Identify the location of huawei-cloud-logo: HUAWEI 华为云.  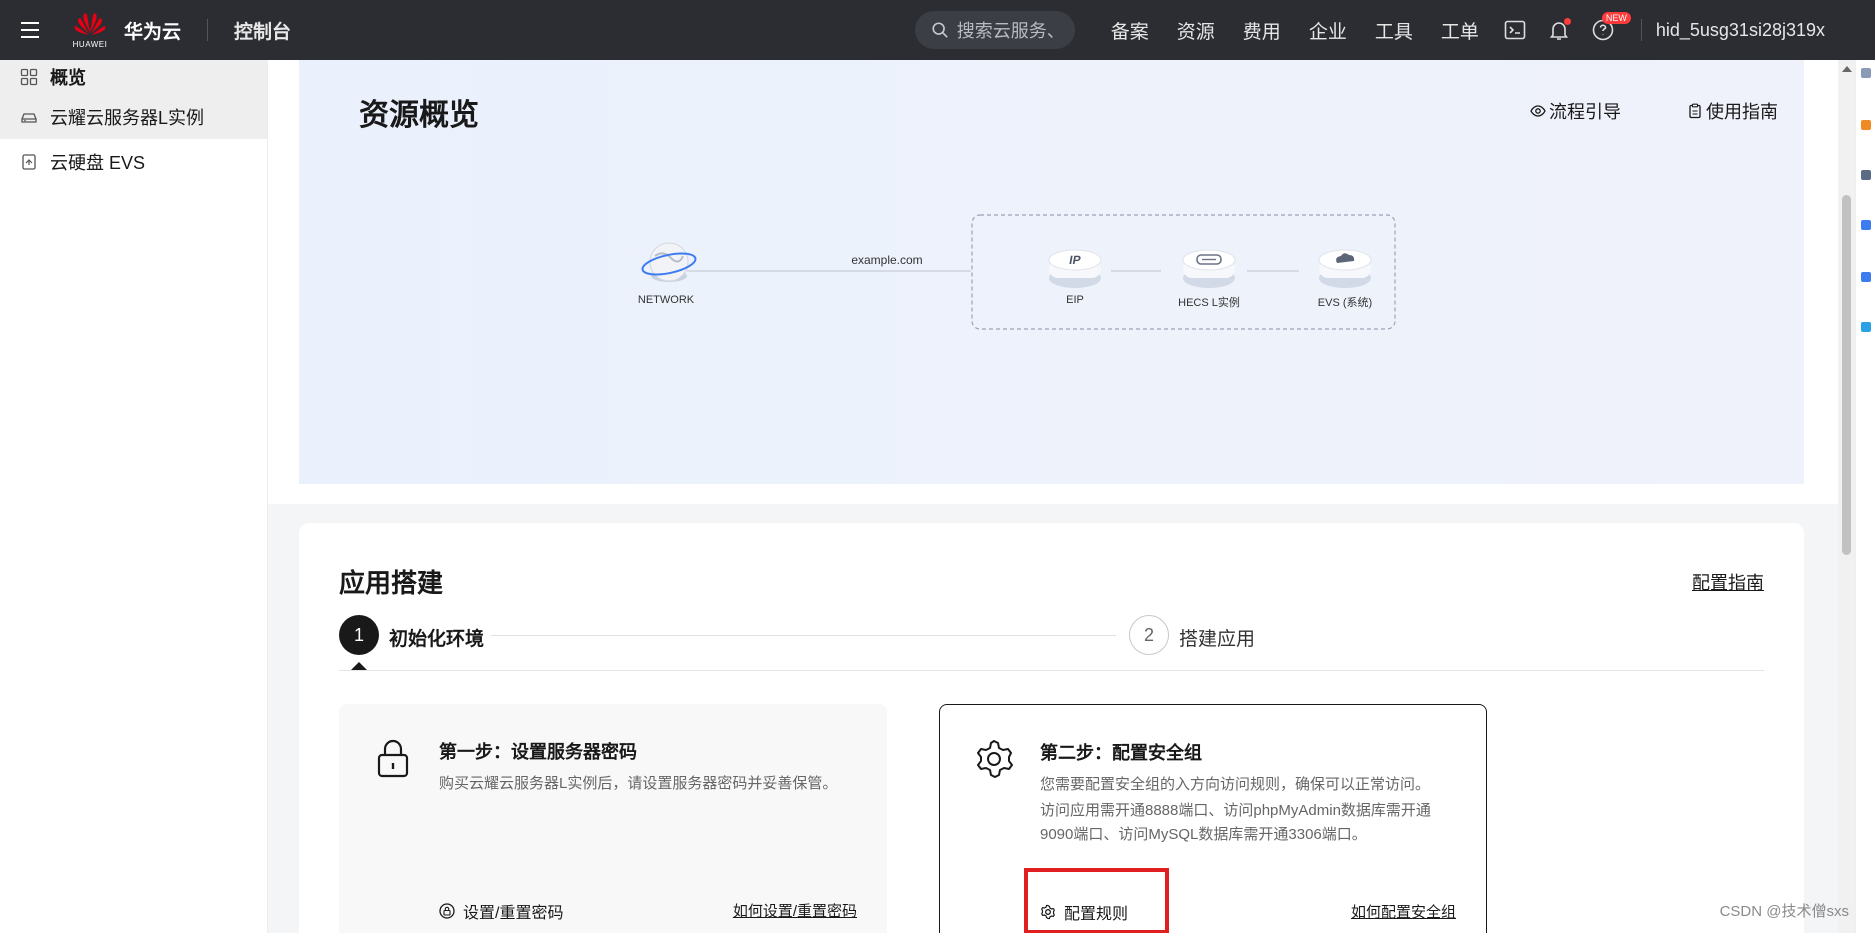
(124, 30).